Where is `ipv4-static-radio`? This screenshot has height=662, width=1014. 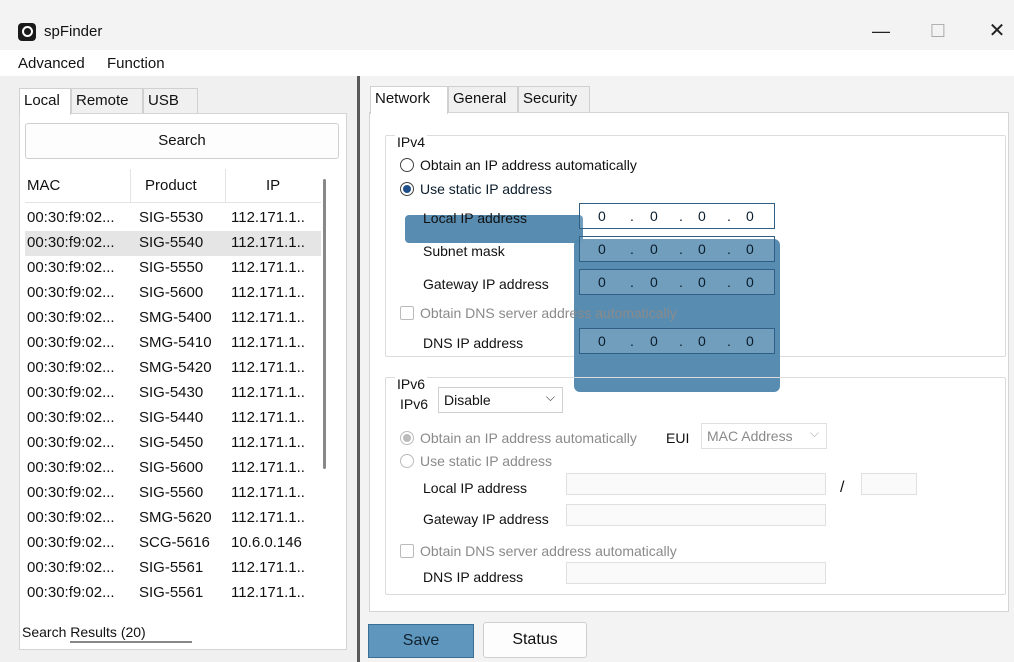
ipv4-static-radio is located at coordinates (407, 189).